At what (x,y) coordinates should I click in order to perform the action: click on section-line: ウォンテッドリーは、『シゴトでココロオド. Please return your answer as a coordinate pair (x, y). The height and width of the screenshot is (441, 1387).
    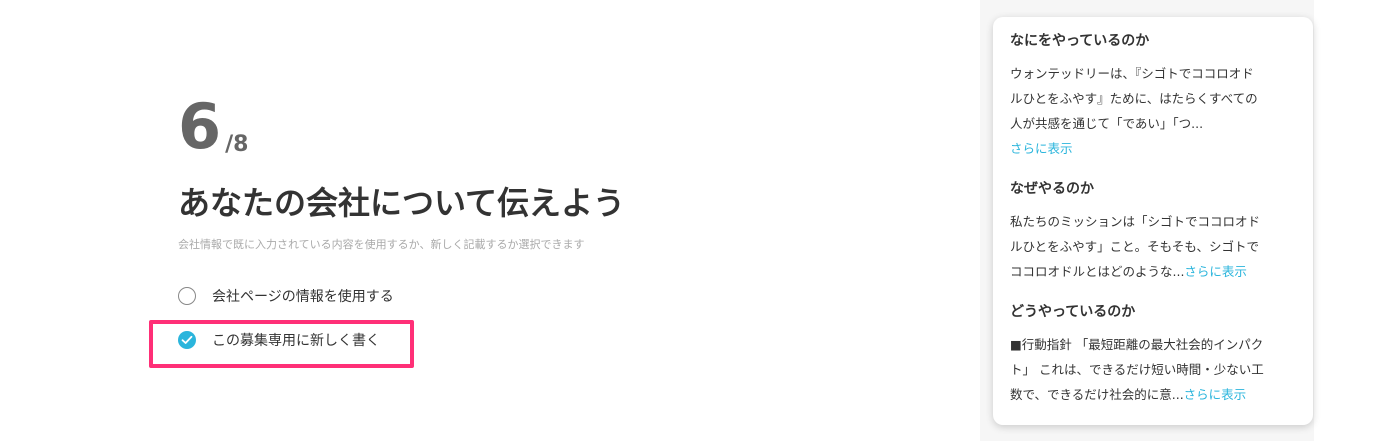
    Looking at the image, I should click on (1132, 73).